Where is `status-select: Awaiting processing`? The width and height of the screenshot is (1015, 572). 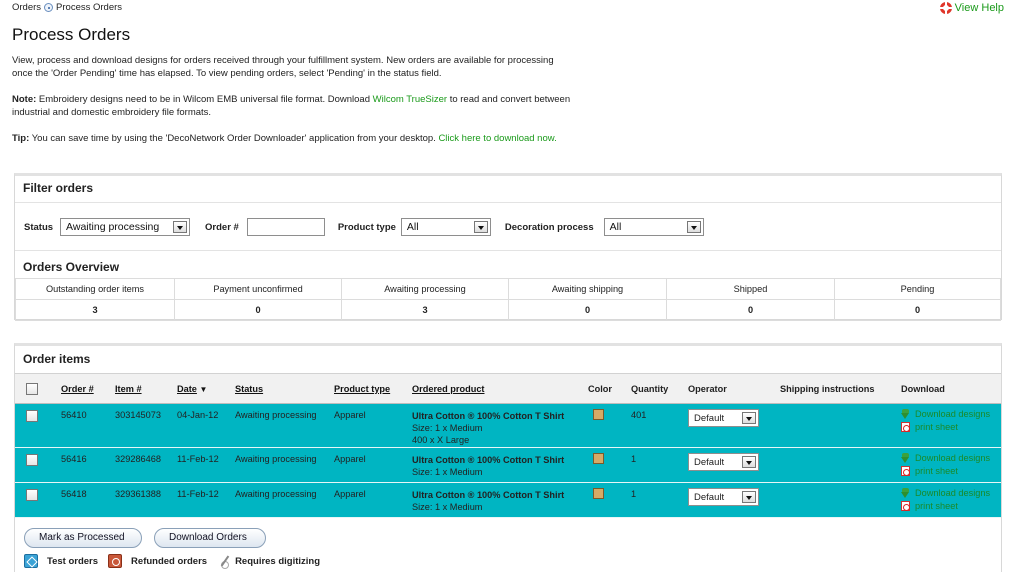 status-select: Awaiting processing is located at coordinates (125, 227).